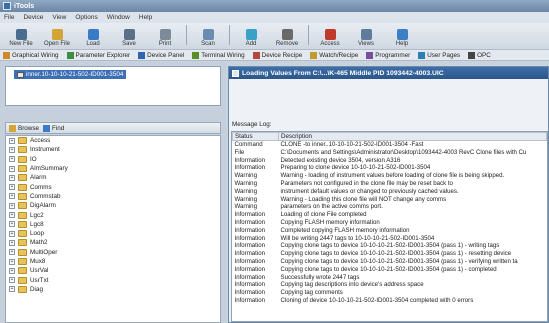 The image size is (549, 323). What do you see at coordinates (287, 38) in the screenshot?
I see `remove-button: Remove` at bounding box center [287, 38].